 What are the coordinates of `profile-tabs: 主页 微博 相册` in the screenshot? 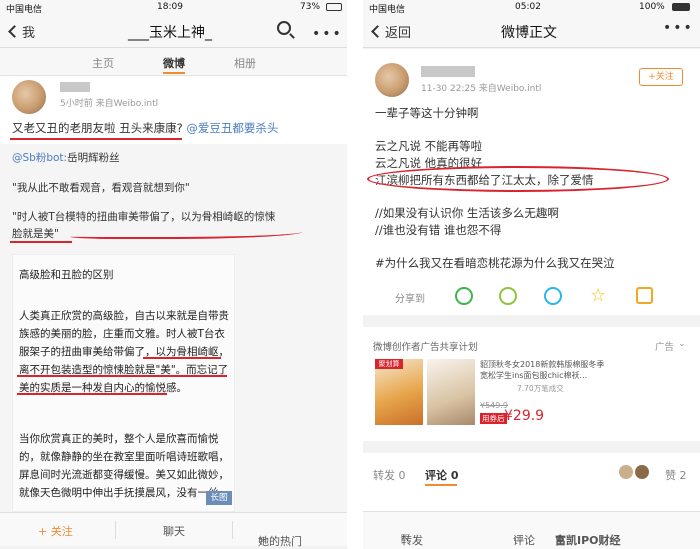 It's located at (173, 62).